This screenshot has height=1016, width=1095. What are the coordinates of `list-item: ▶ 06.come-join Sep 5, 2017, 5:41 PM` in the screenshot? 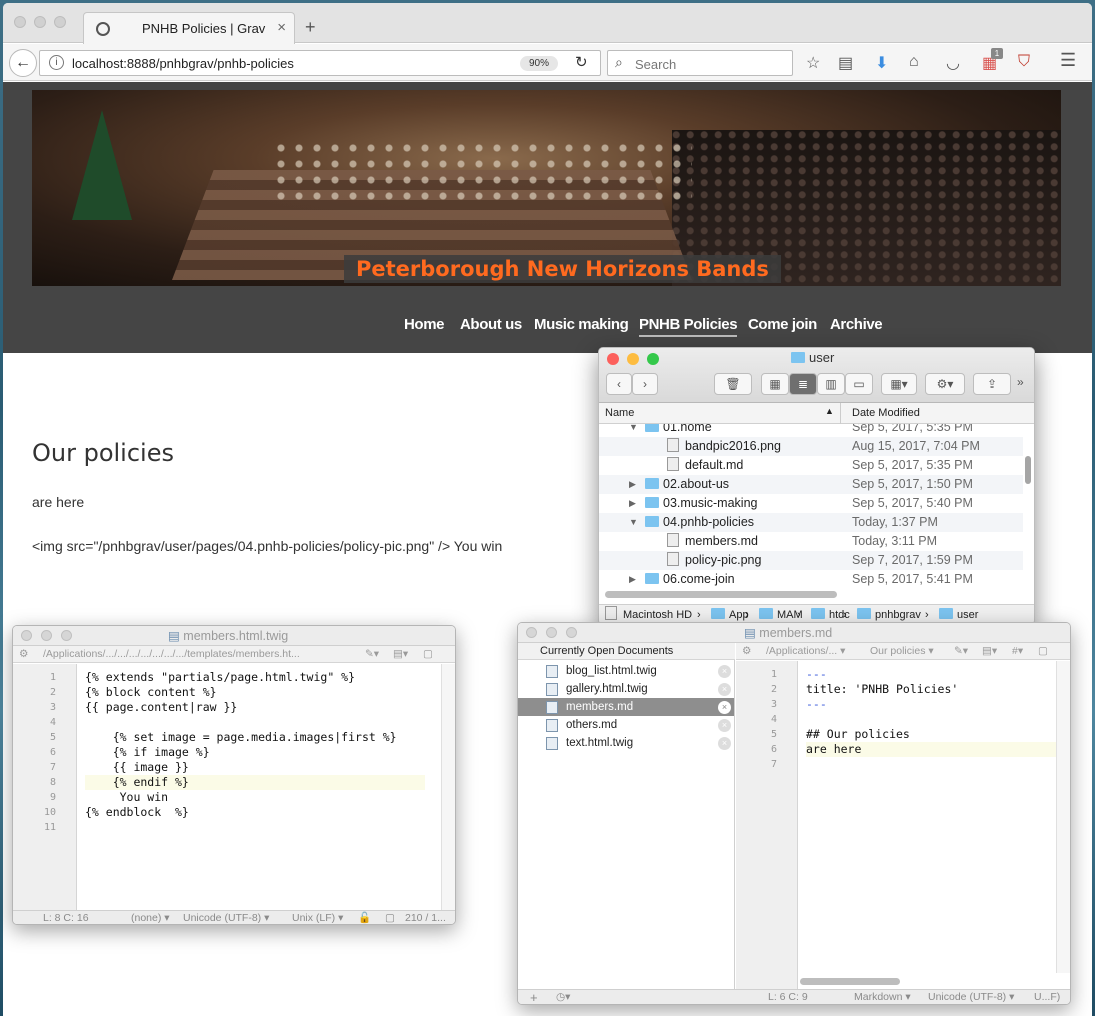 It's located at (811, 579).